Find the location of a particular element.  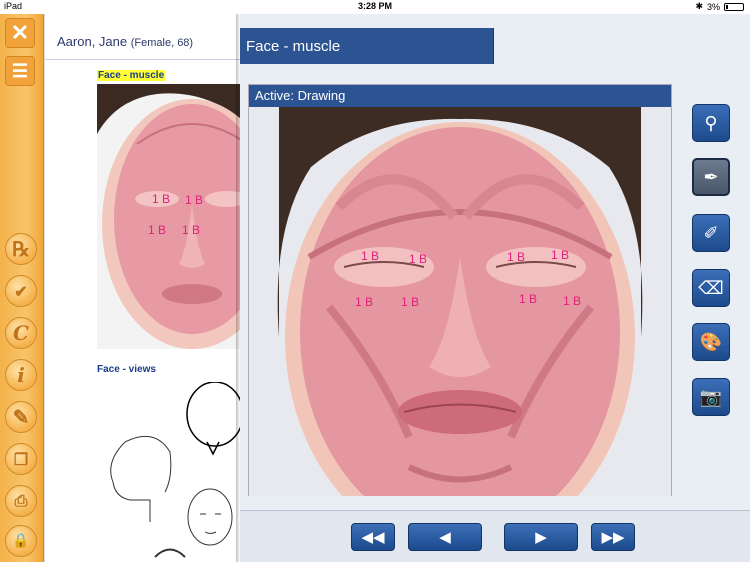

sidebar: ✕ ☰ ℞ ✔ C i ✎ ❐ ⎙ 🔒 is located at coordinates (22, 288).